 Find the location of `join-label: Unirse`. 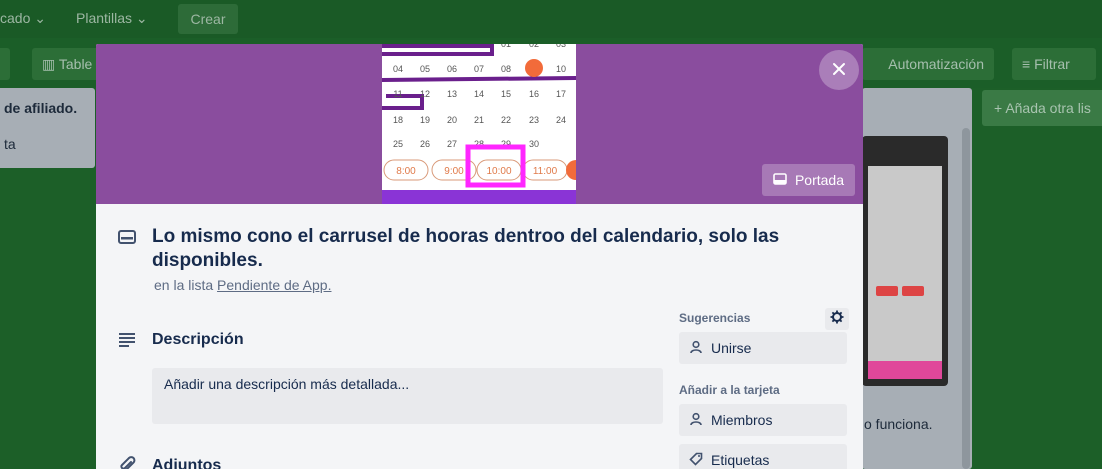

join-label: Unirse is located at coordinates (731, 348).